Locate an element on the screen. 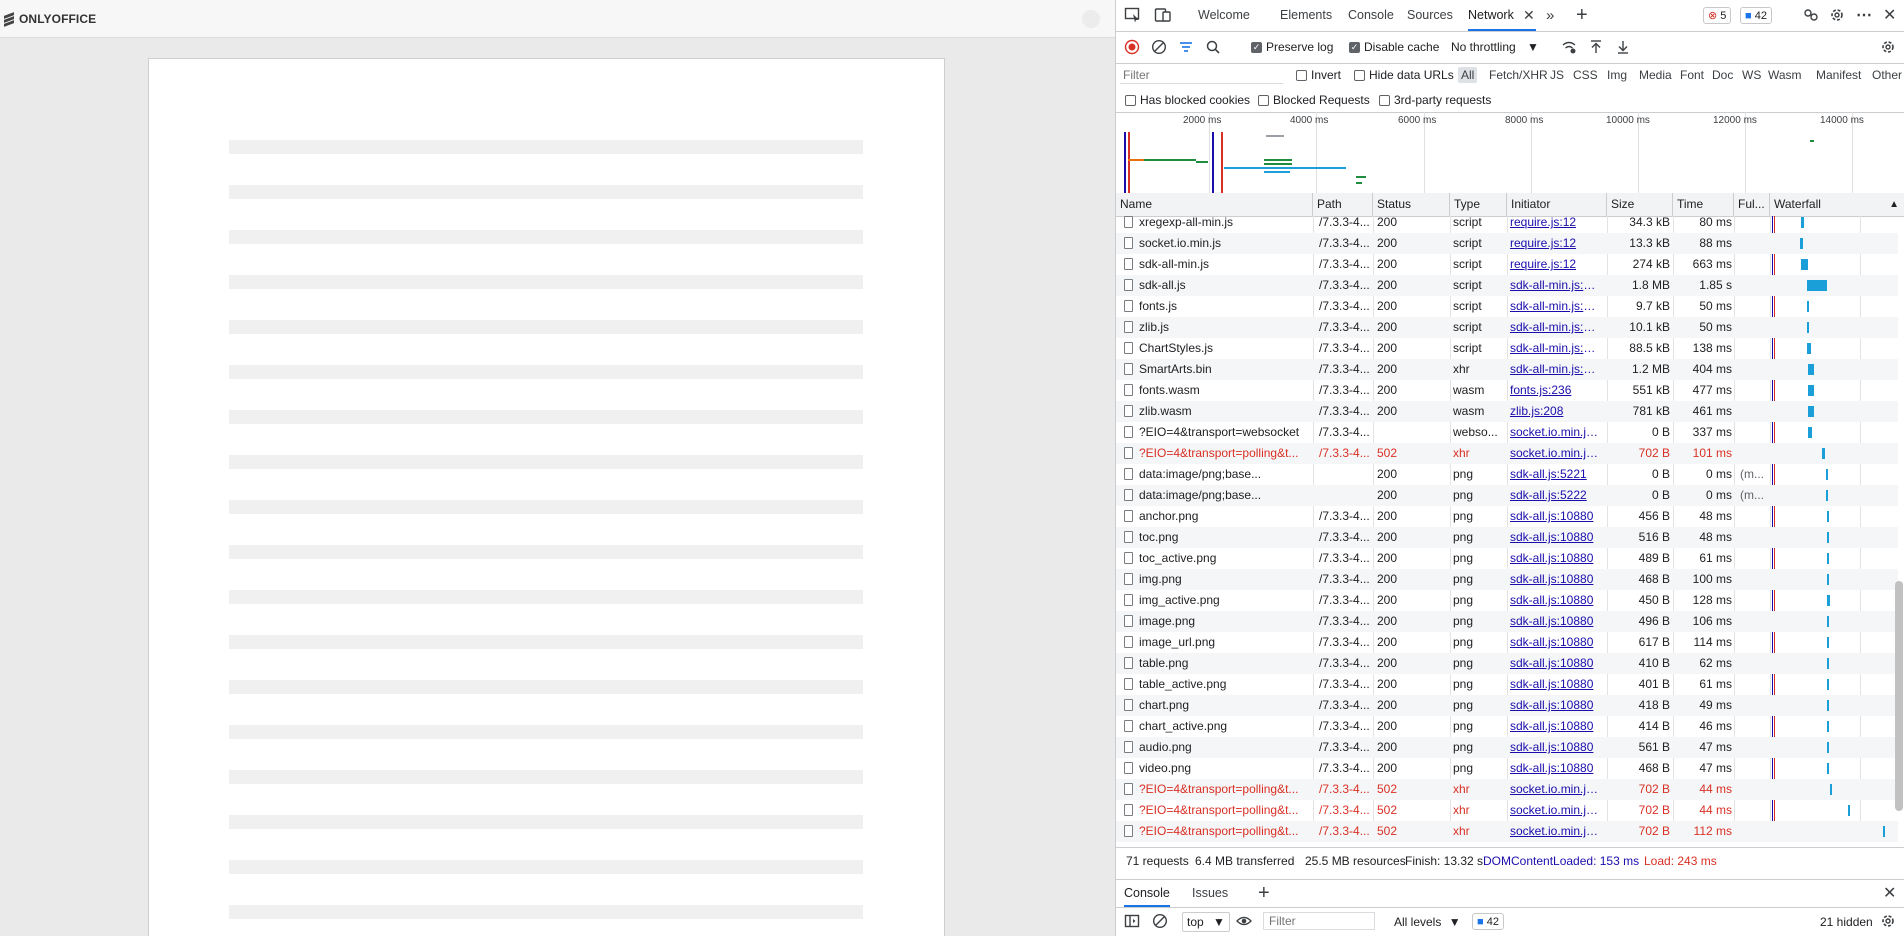 The image size is (1904, 936). type-filter-img: Img is located at coordinates (1617, 75).